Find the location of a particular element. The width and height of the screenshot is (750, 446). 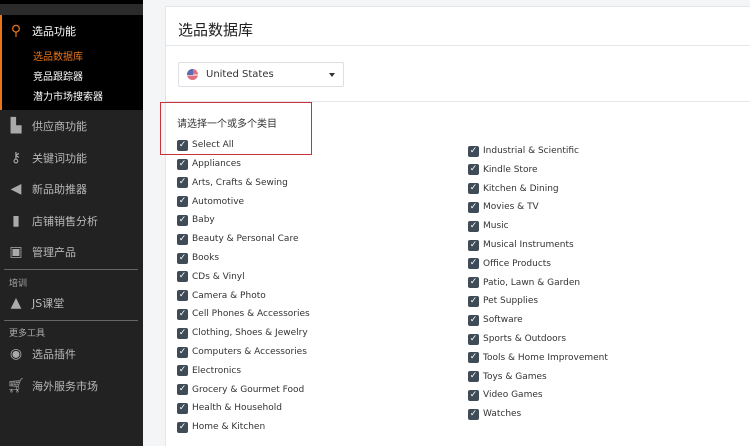

sidebar-item-js-class: ▲ JS课堂 is located at coordinates (71, 303).